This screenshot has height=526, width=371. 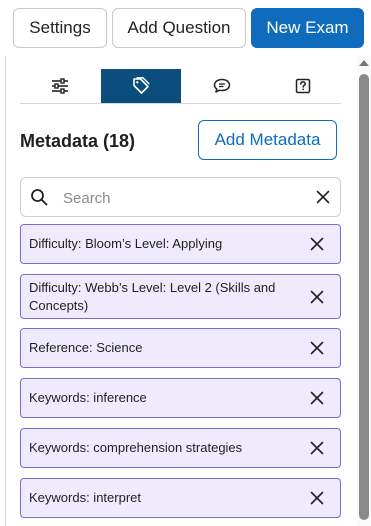 I want to click on scrollbar-thumb, so click(x=364, y=297).